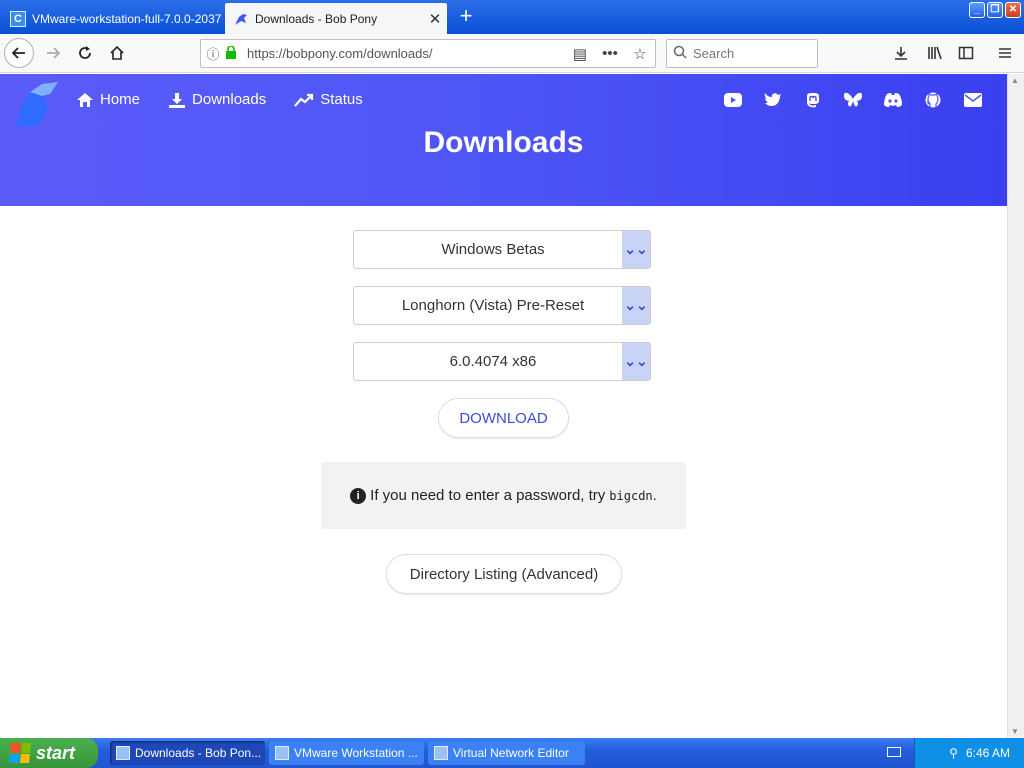  I want to click on nav-home: Home, so click(108, 99).